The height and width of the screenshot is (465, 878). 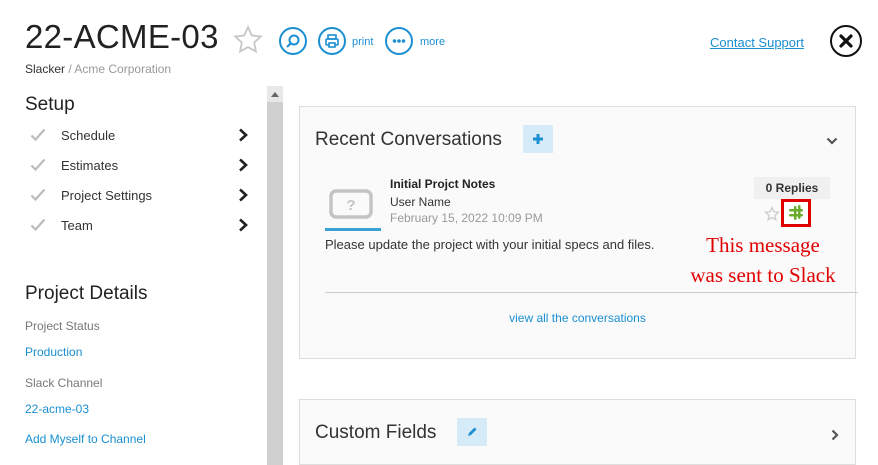 I want to click on slack-channel-link: 22-acme-03, so click(x=57, y=409).